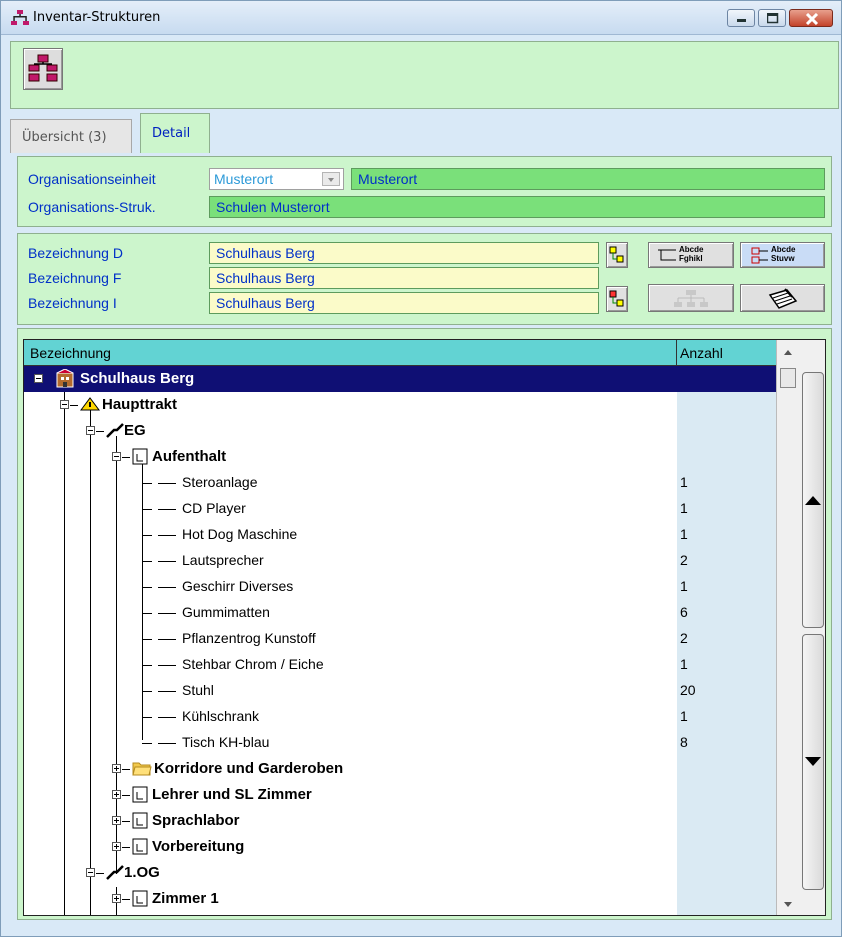 The image size is (842, 937). I want to click on tree-row-label: Vorbereitung, so click(198, 846).